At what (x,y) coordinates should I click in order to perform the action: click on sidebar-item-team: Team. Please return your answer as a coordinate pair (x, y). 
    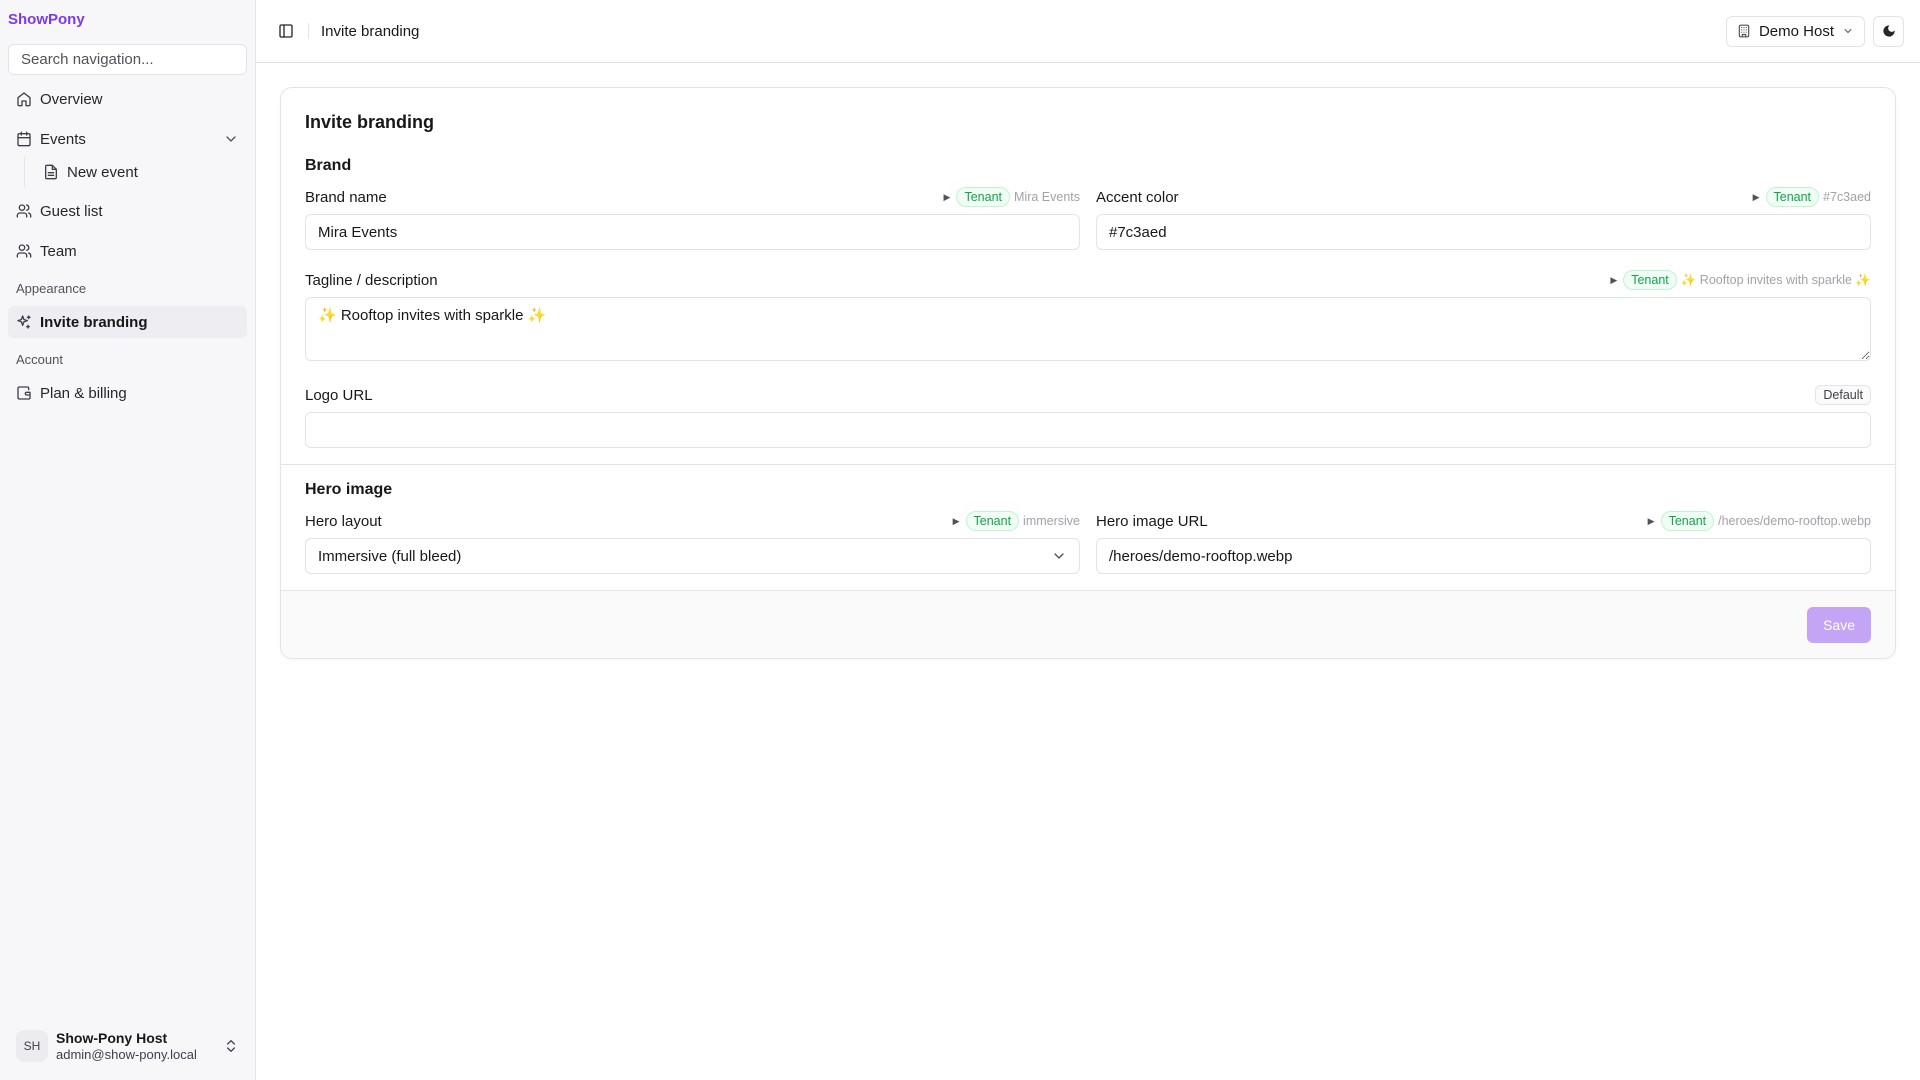
    Looking at the image, I should click on (127, 251).